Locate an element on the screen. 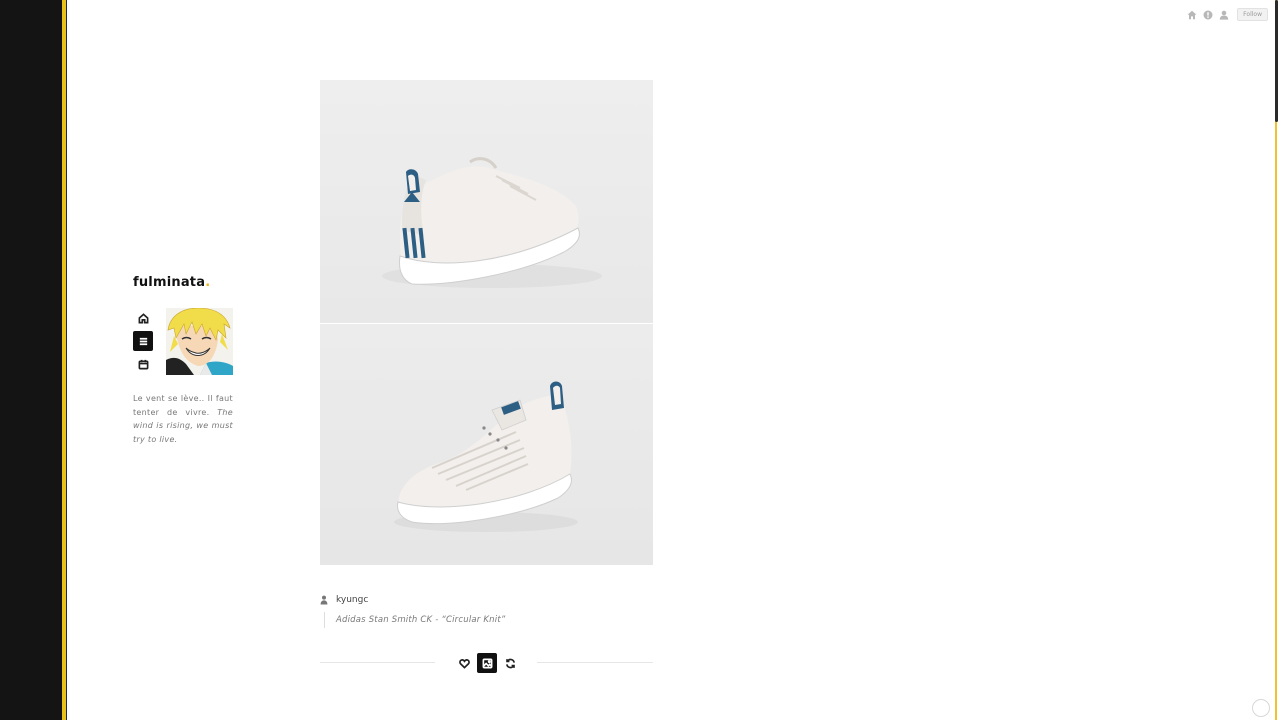 The width and height of the screenshot is (1280, 720). post-caption: Adidas Stan Smith CK - “Circular Knit” is located at coordinates (414, 620).